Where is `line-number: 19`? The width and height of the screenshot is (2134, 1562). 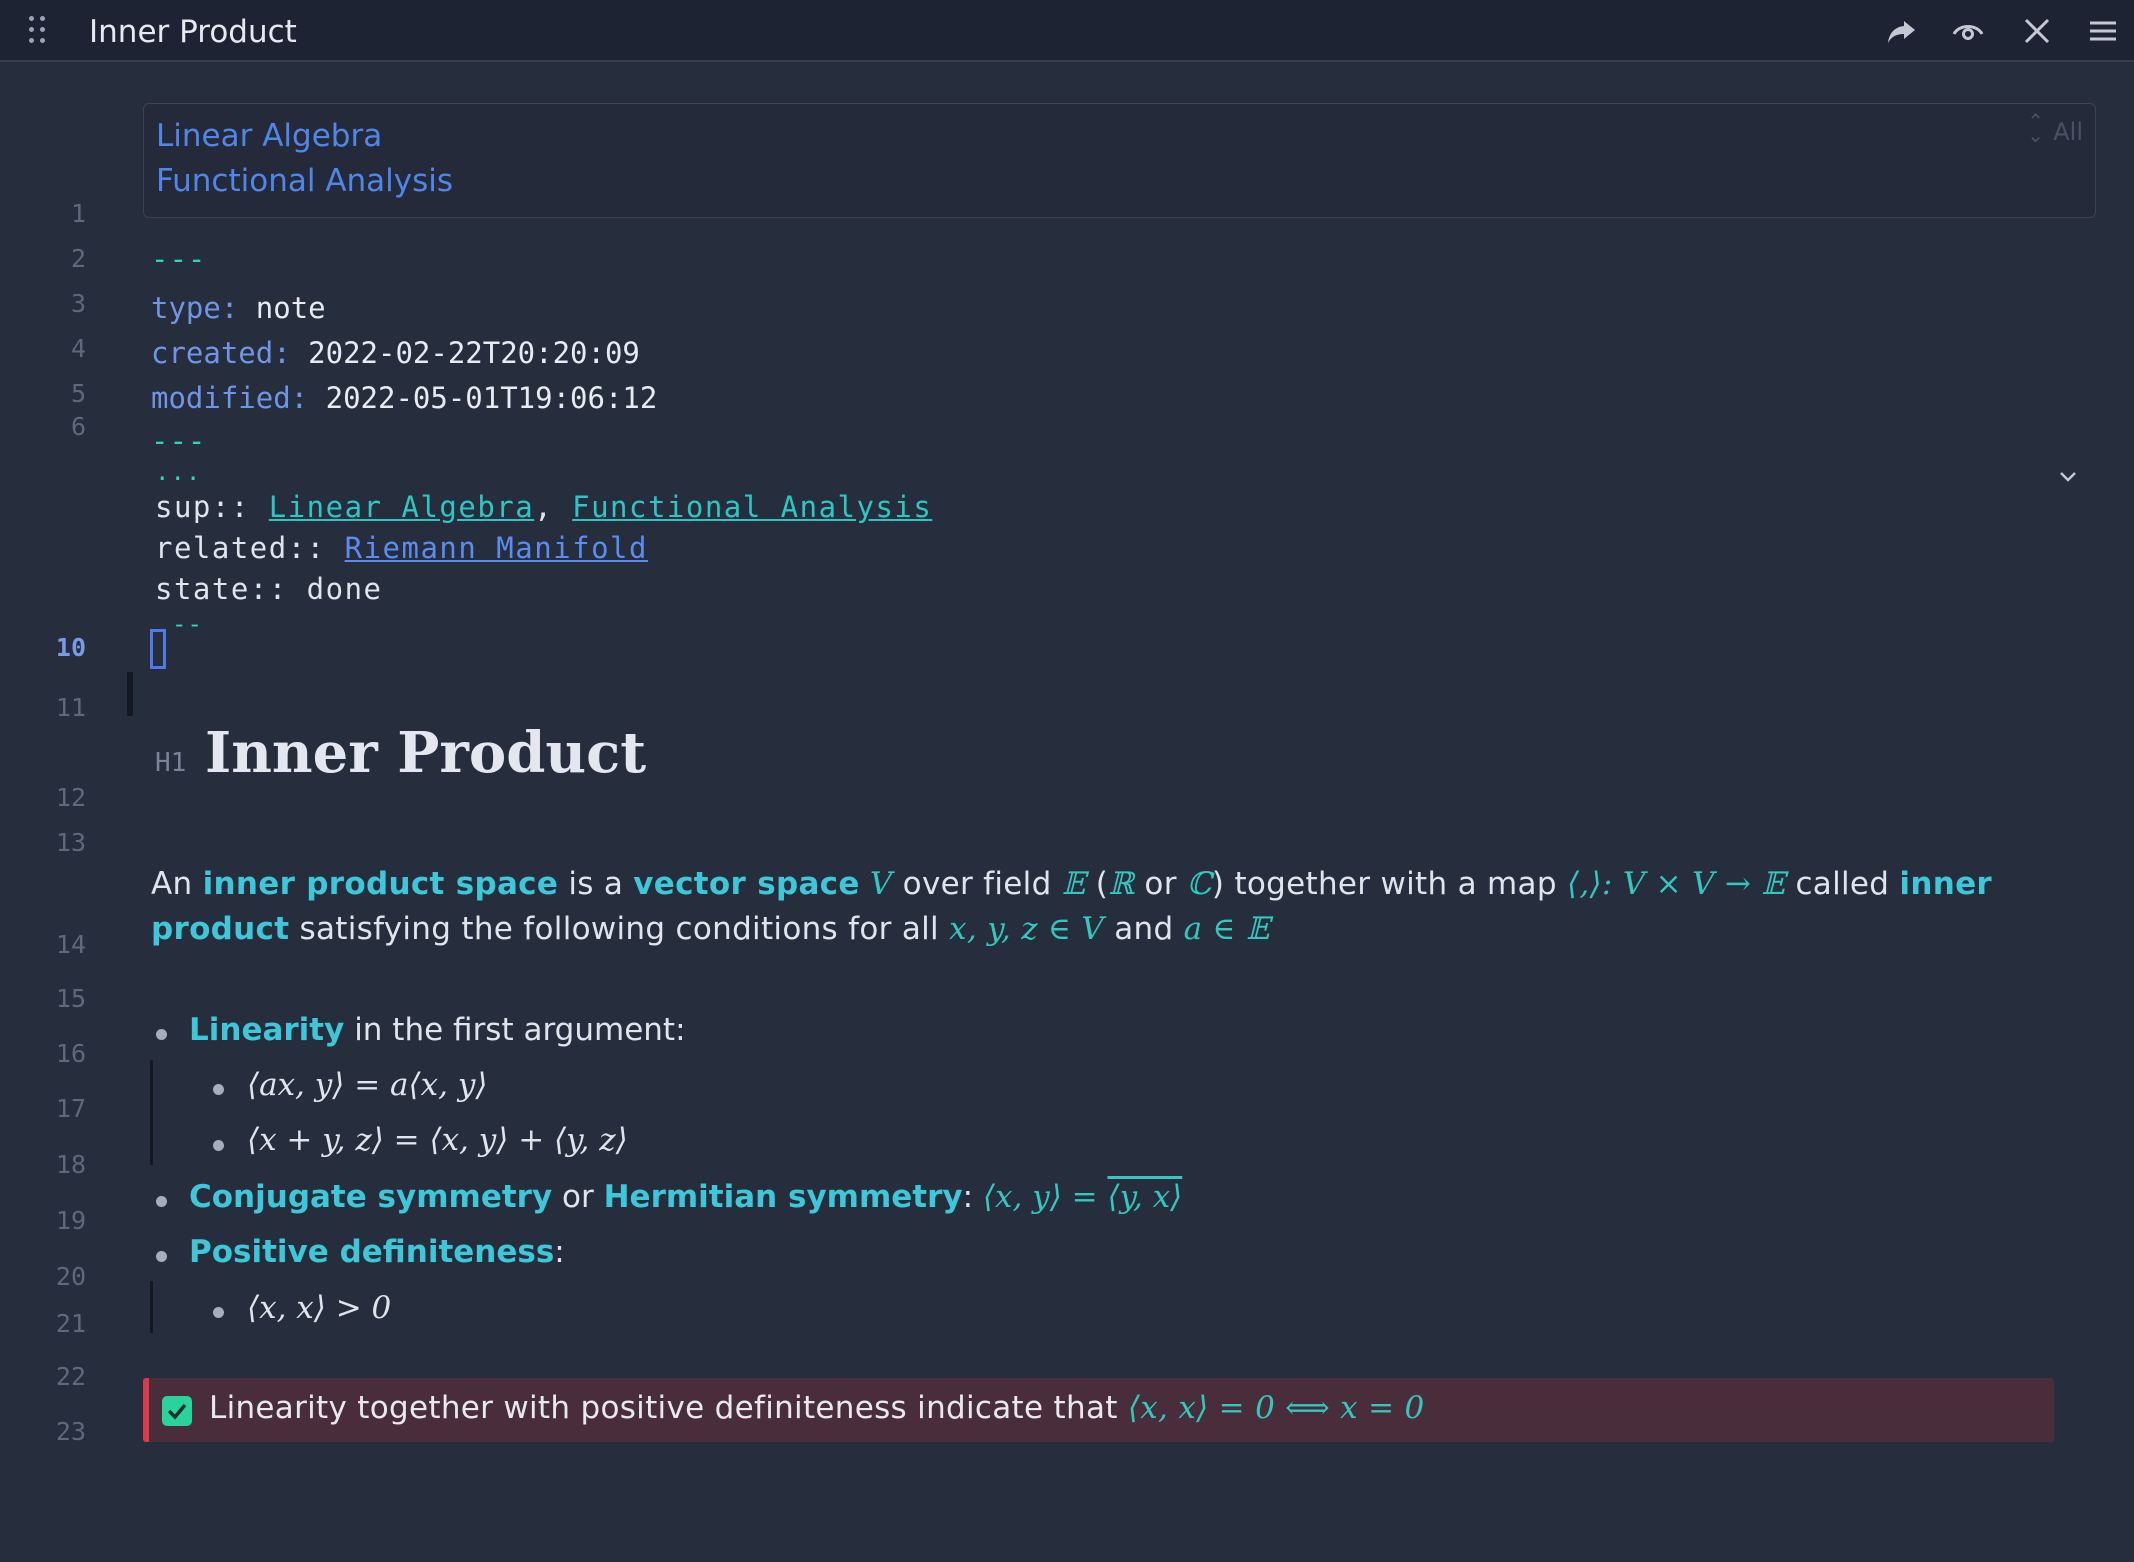 line-number: 19 is located at coordinates (70, 1220).